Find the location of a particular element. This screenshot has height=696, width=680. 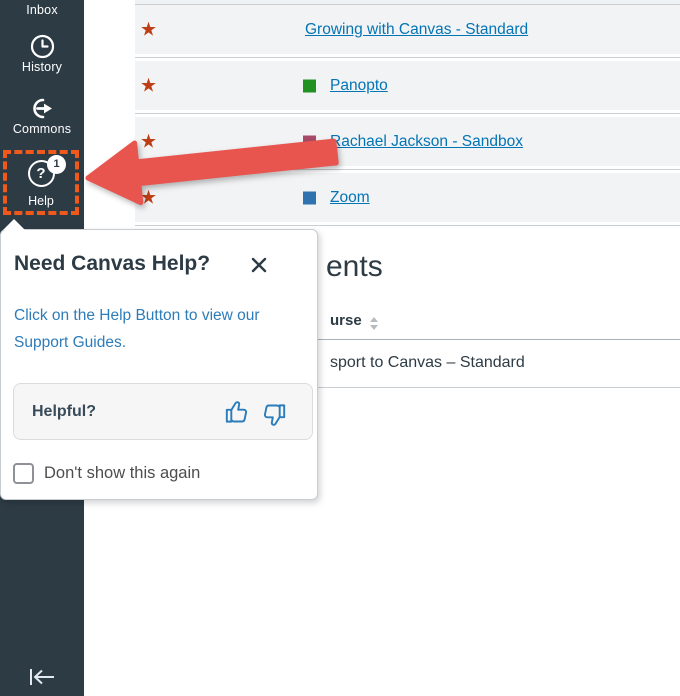

sidebar-item-inbox: Inbox is located at coordinates (42, 10).